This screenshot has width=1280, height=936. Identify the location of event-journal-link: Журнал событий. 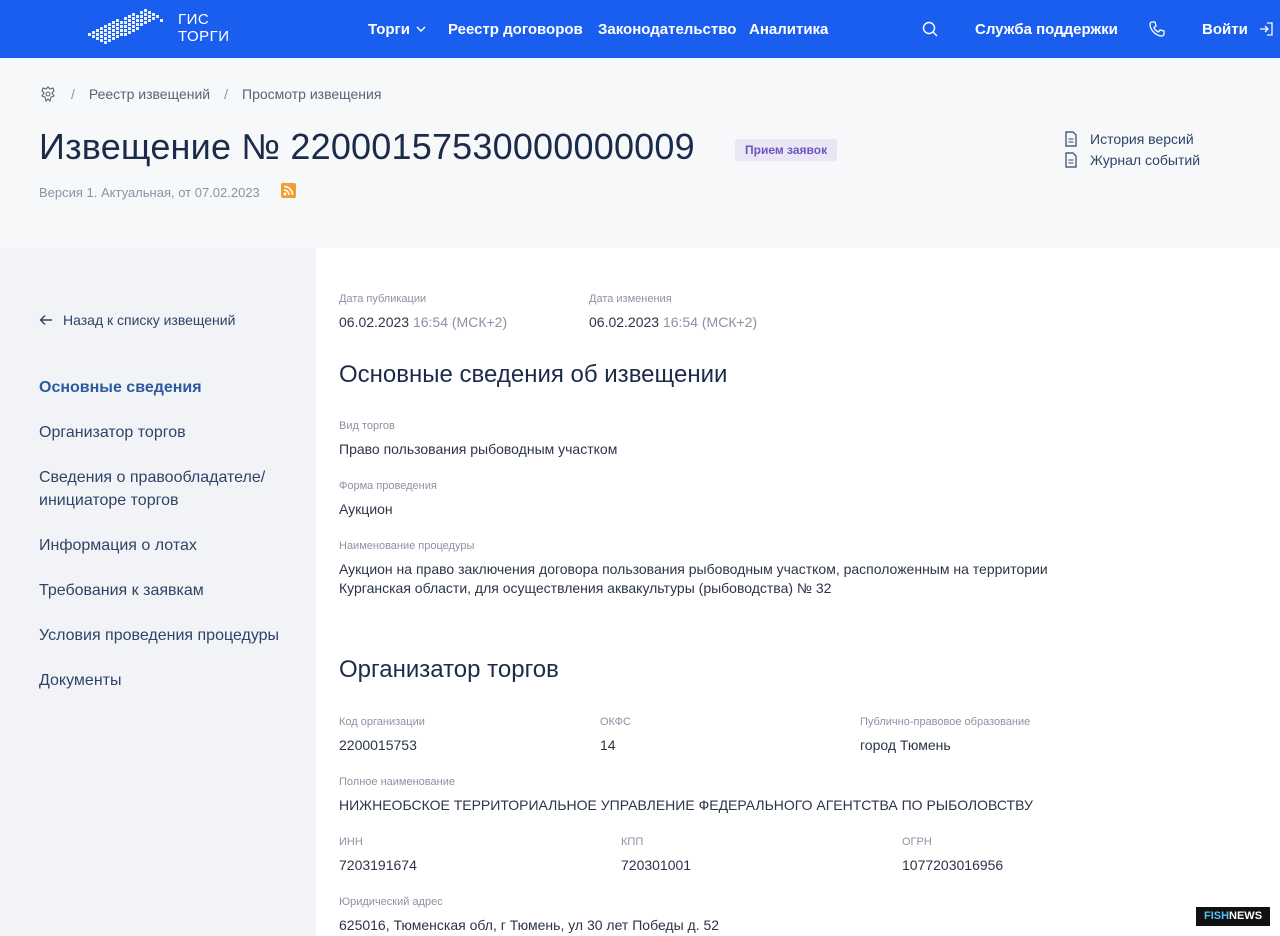
(1132, 159).